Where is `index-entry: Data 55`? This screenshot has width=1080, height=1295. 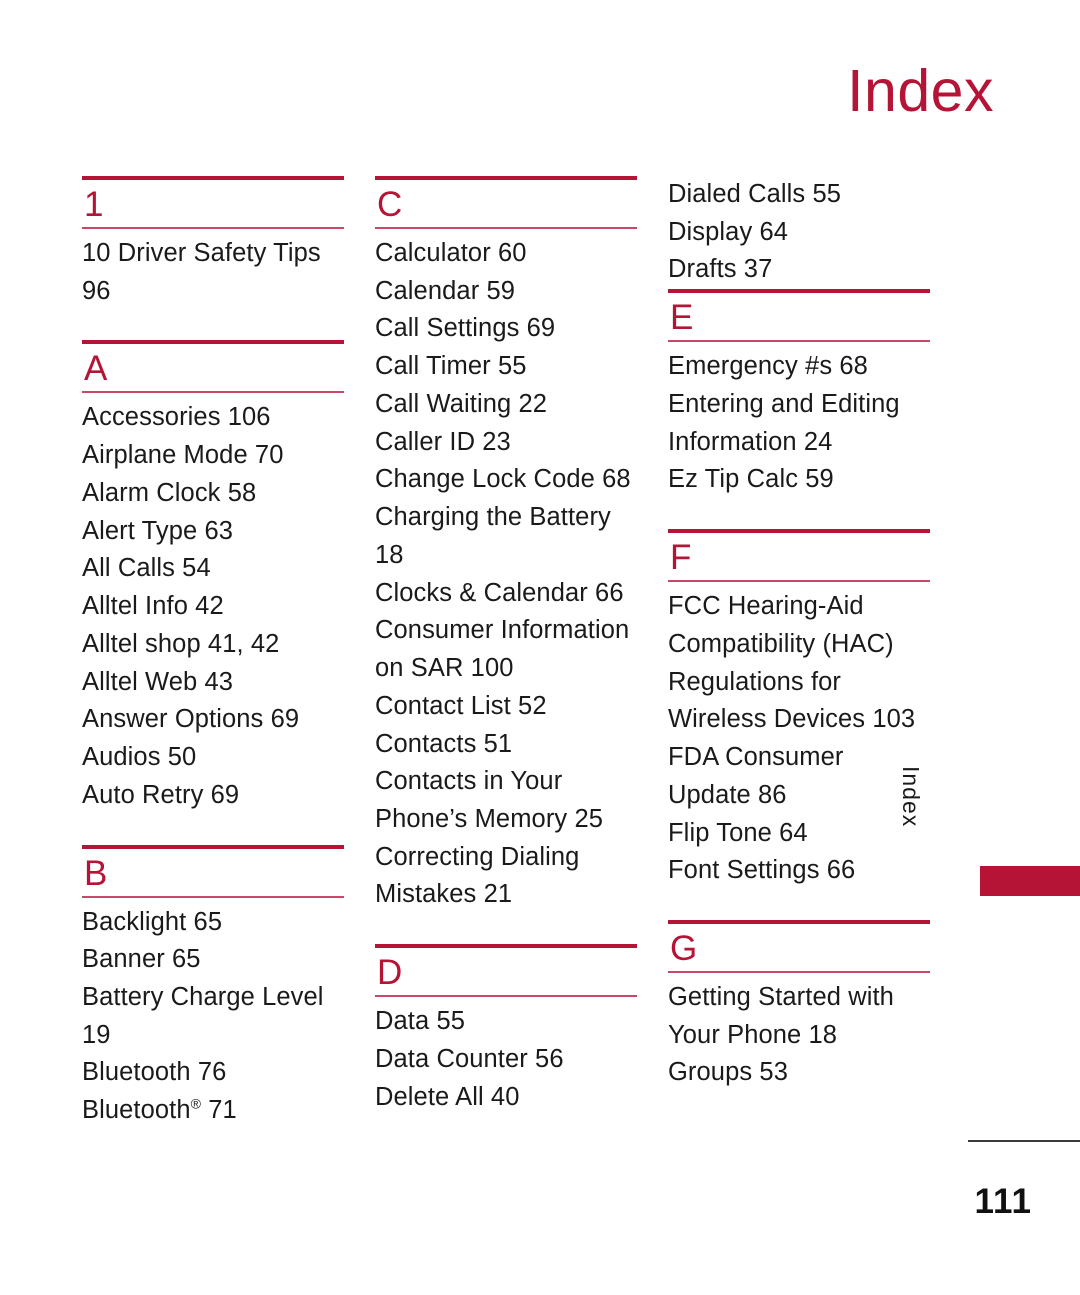 index-entry: Data 55 is located at coordinates (506, 1022).